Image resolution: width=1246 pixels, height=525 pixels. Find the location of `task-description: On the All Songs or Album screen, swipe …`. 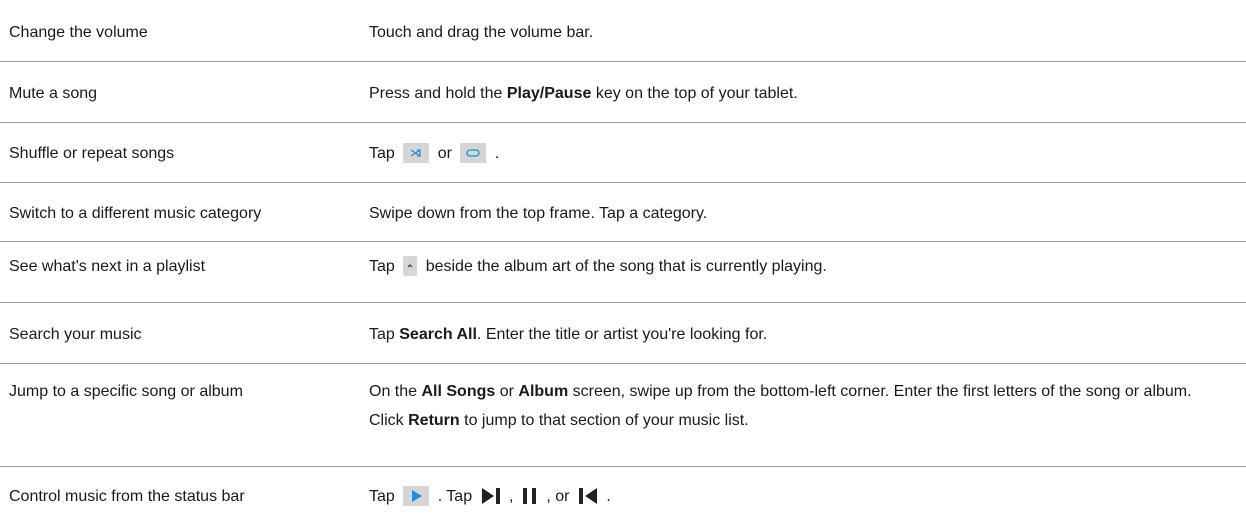

task-description: On the All Songs or Album screen, swipe … is located at coordinates (807, 415).